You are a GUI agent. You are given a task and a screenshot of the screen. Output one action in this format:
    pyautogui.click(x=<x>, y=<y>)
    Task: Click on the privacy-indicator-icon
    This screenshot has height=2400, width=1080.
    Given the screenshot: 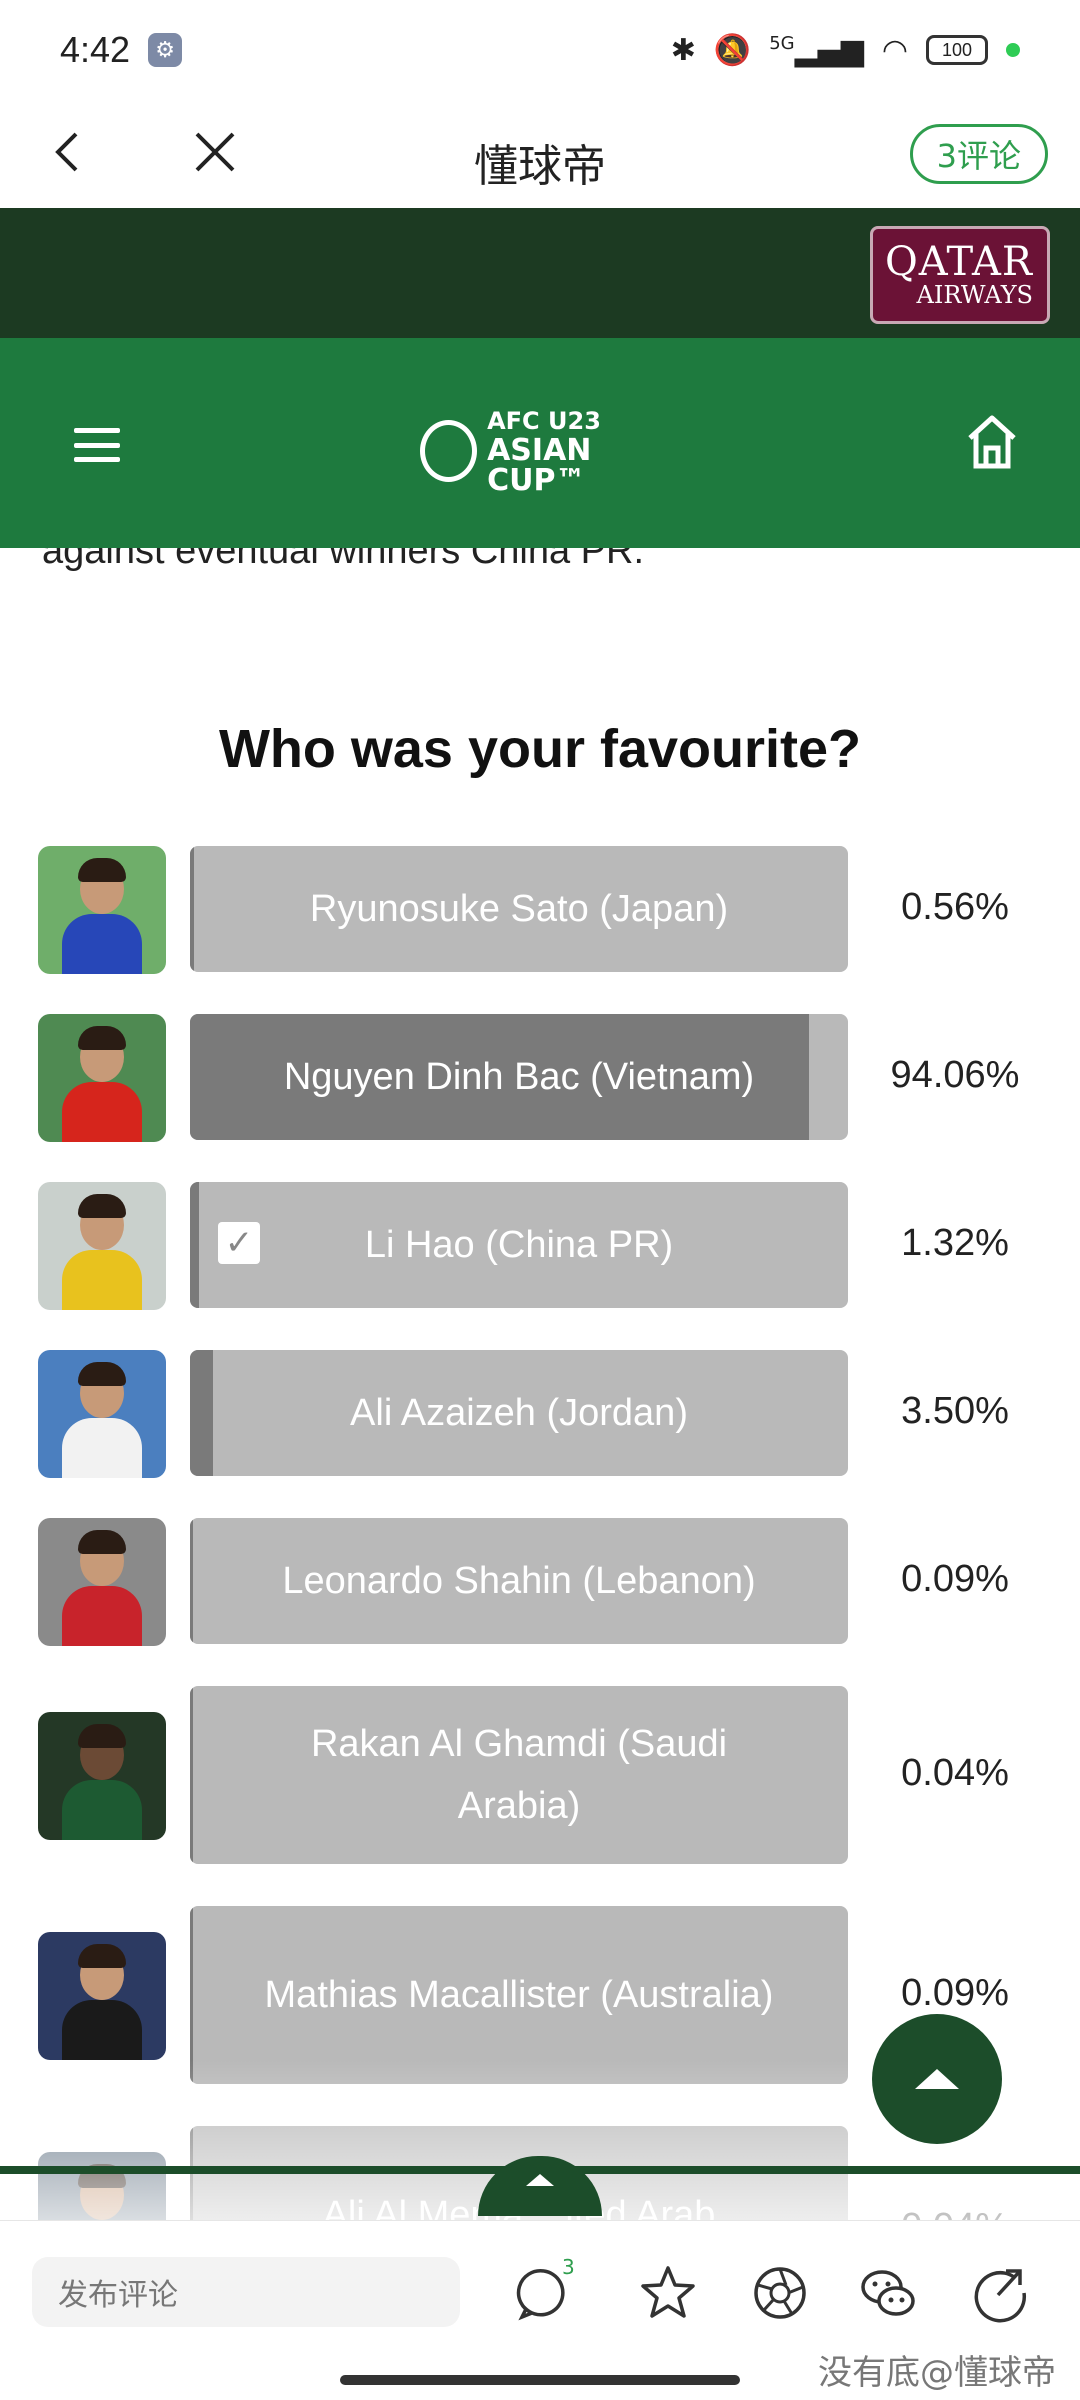 What is the action you would take?
    pyautogui.click(x=1013, y=50)
    